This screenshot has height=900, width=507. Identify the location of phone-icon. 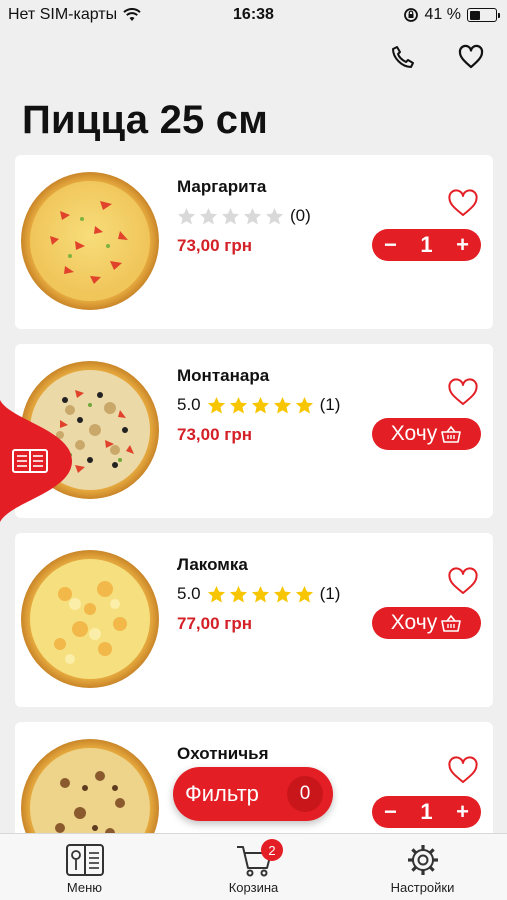
(403, 57).